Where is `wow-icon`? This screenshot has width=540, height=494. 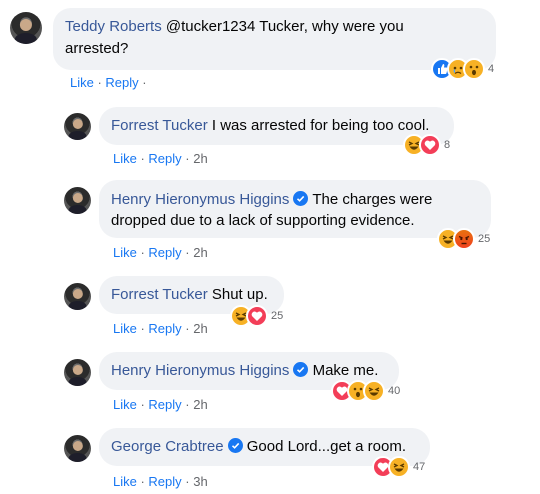 wow-icon is located at coordinates (474, 69).